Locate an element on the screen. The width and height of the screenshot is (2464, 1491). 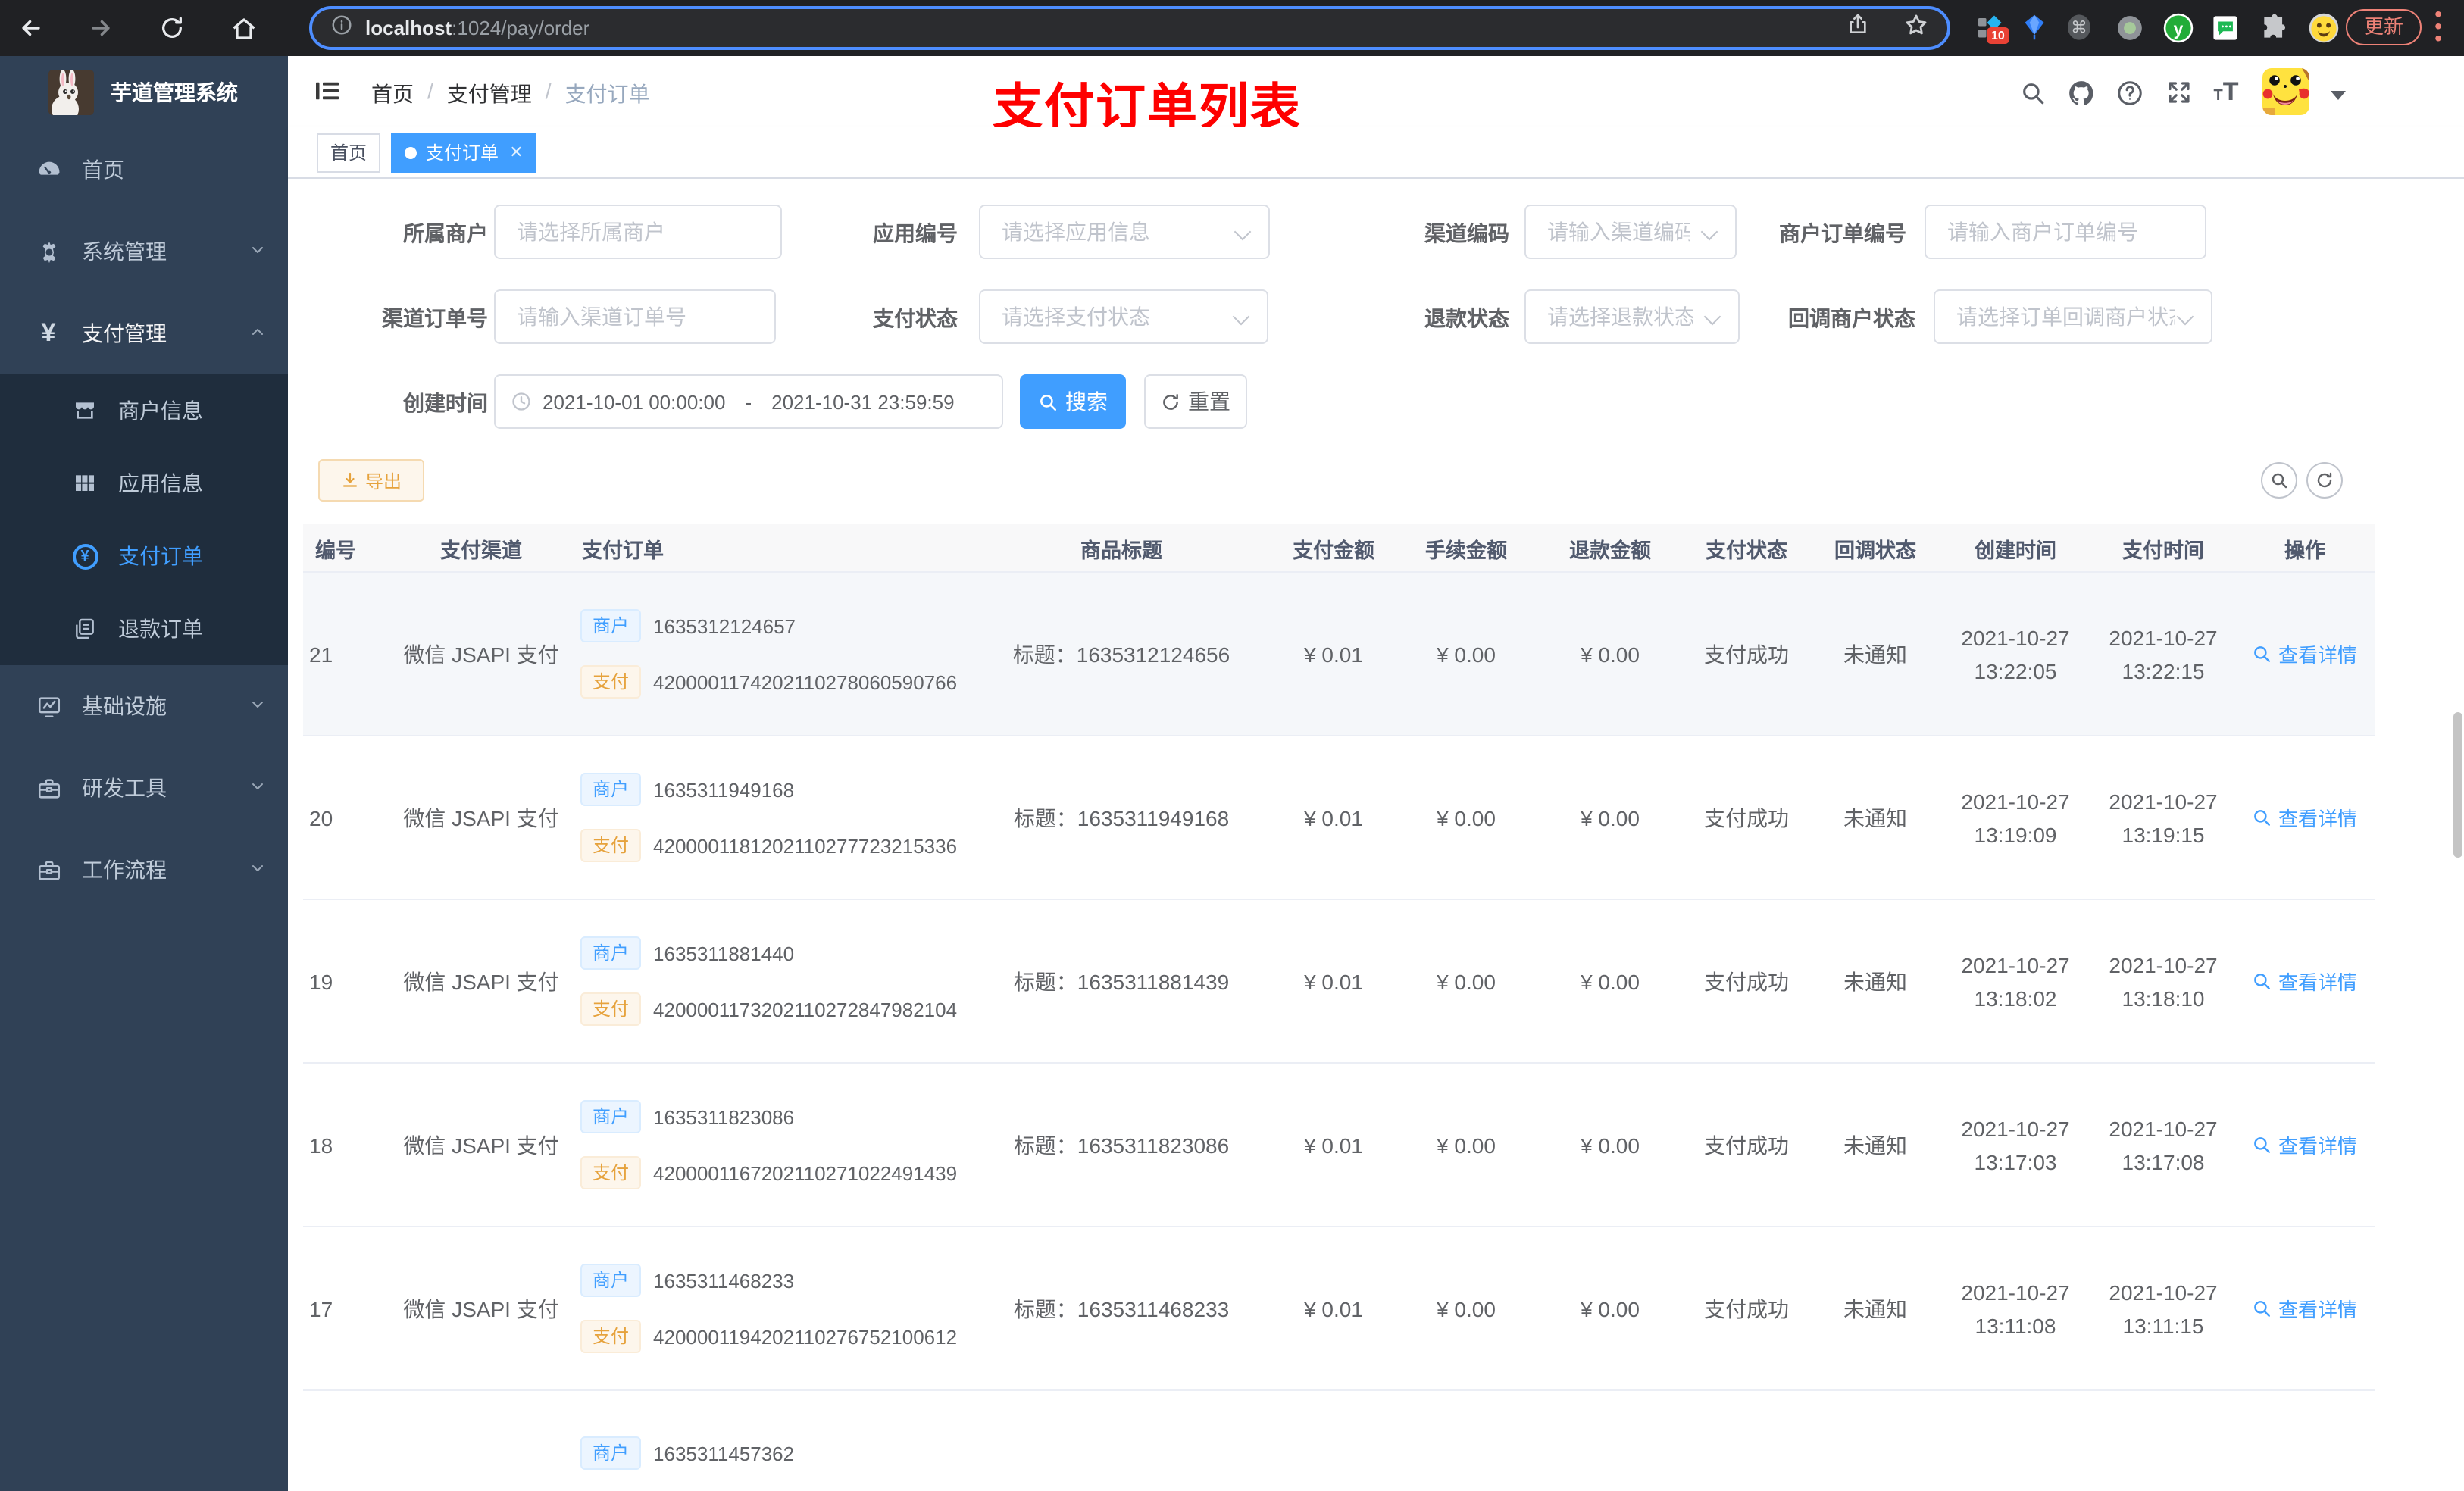
pay-no: 4200001181202110277723215336 is located at coordinates (805, 845).